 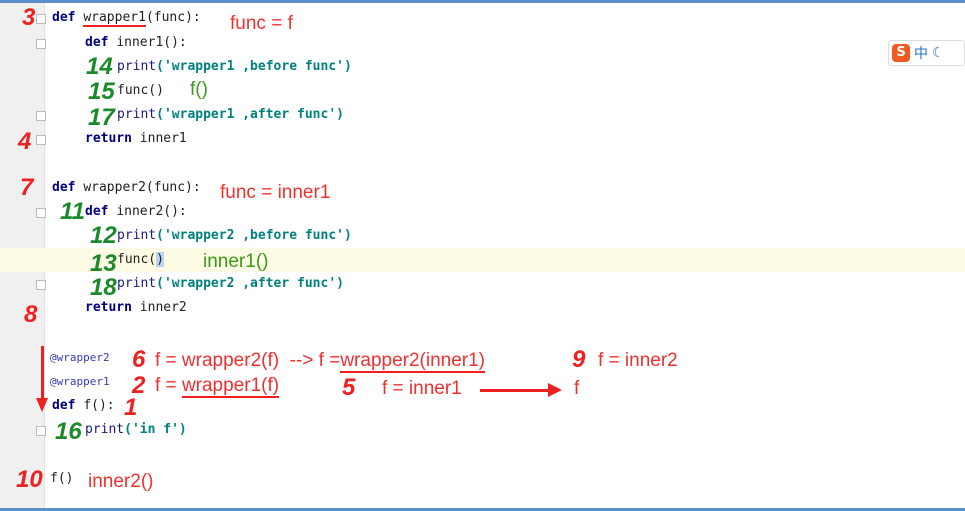 What do you see at coordinates (103, 263) in the screenshot?
I see `step-number: 13` at bounding box center [103, 263].